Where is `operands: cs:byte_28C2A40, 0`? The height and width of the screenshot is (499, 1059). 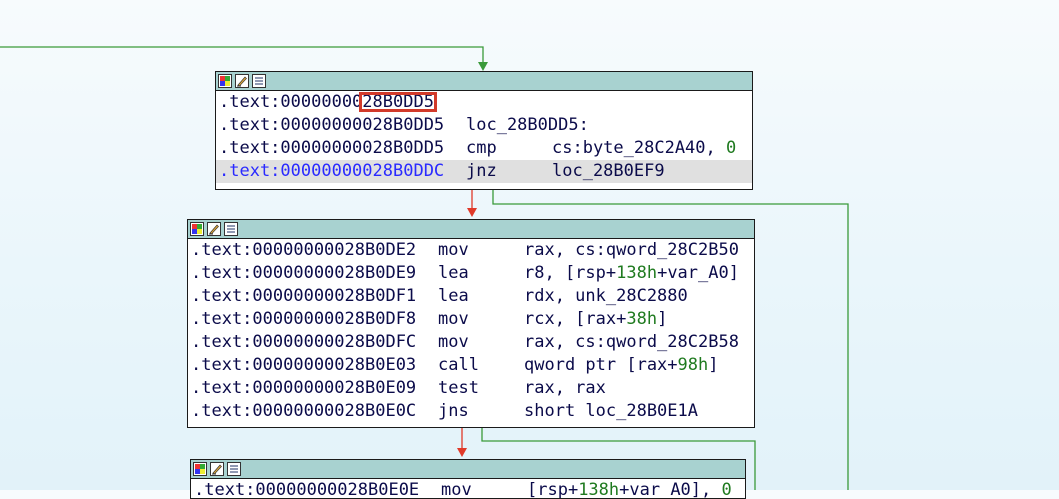 operands: cs:byte_28C2A40, 0 is located at coordinates (644, 148).